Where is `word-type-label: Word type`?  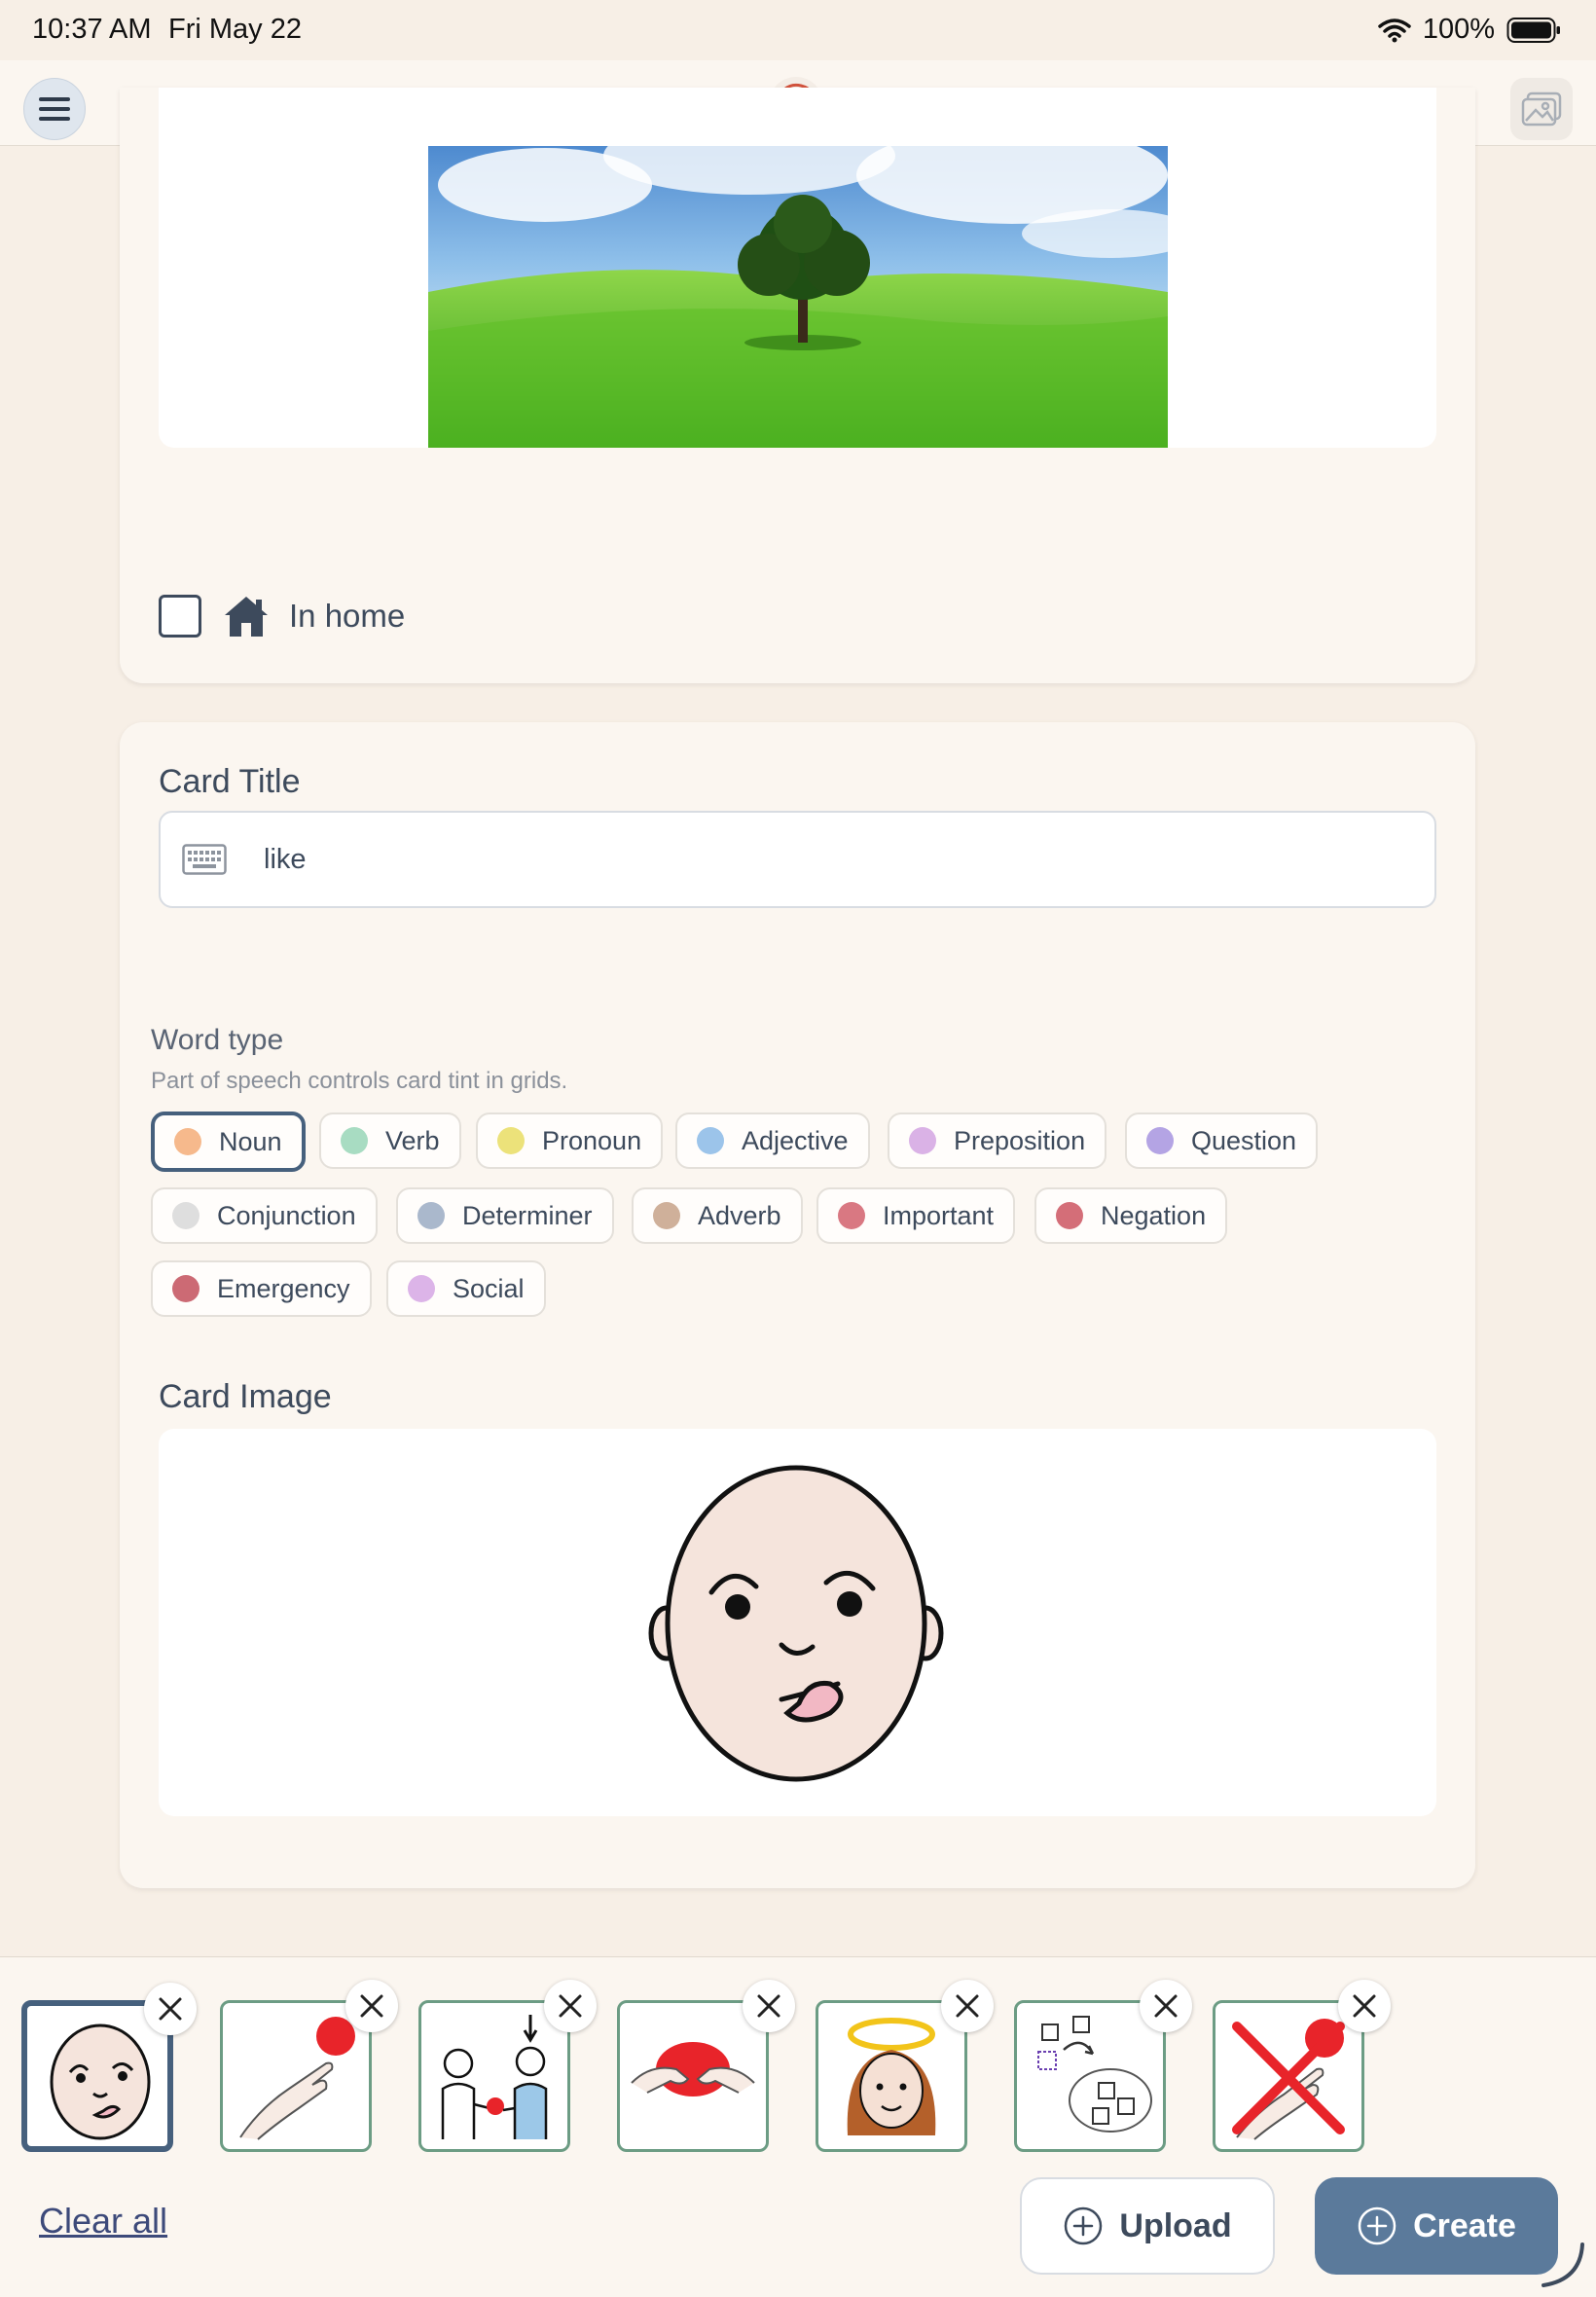
word-type-label: Word type is located at coordinates (217, 1040).